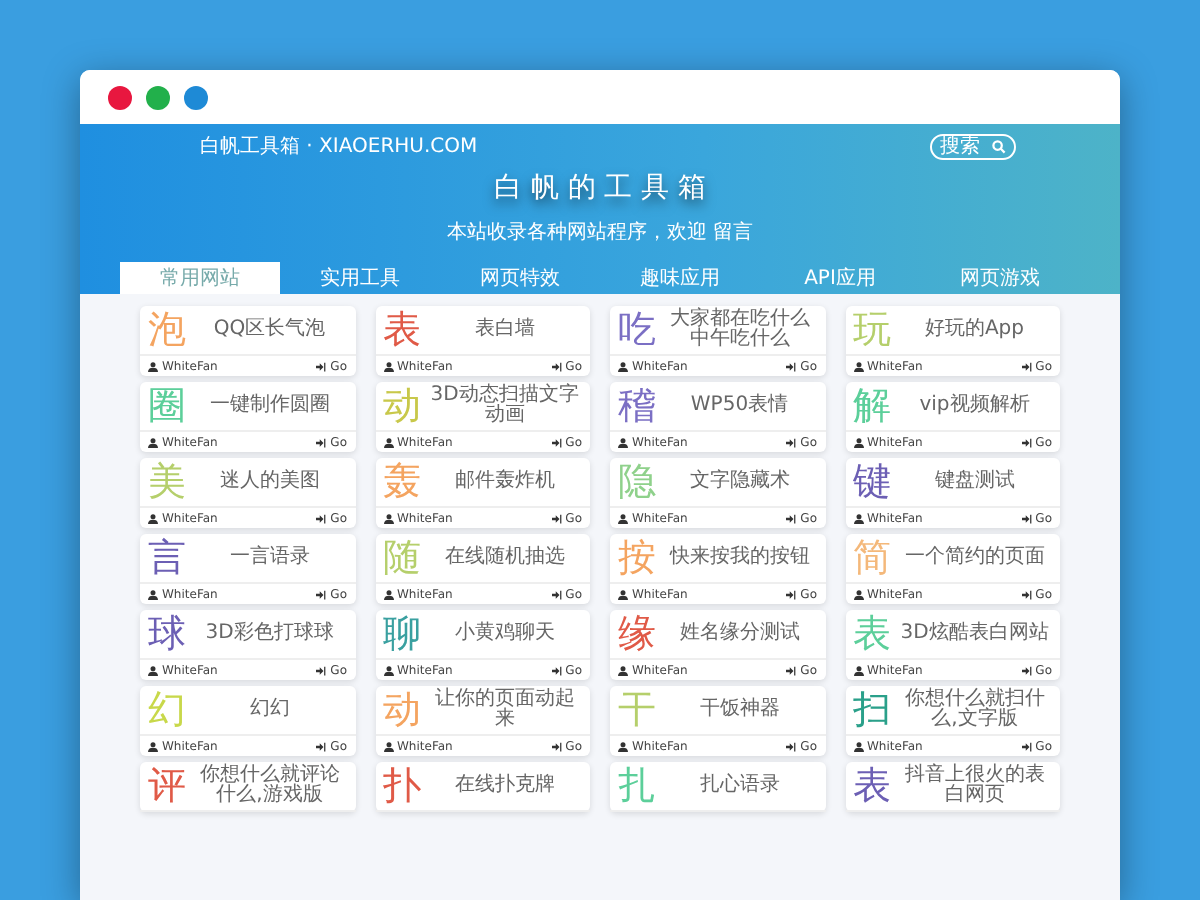  I want to click on tool-glyph: 干, so click(637, 710).